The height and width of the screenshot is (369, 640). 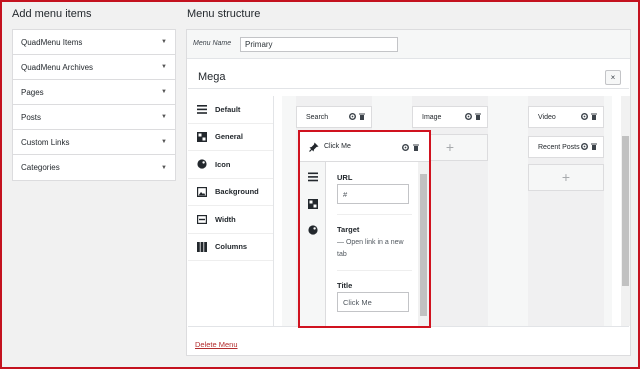 I want to click on accordion-item-label: QuadMenu Archives, so click(x=57, y=67).